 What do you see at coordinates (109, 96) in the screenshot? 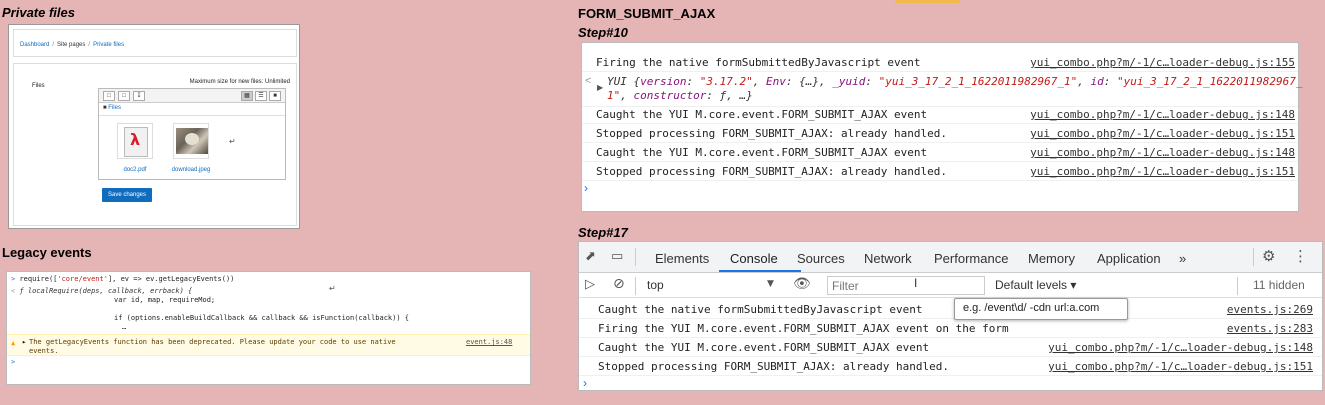
I see `add-file-icon: □` at bounding box center [109, 96].